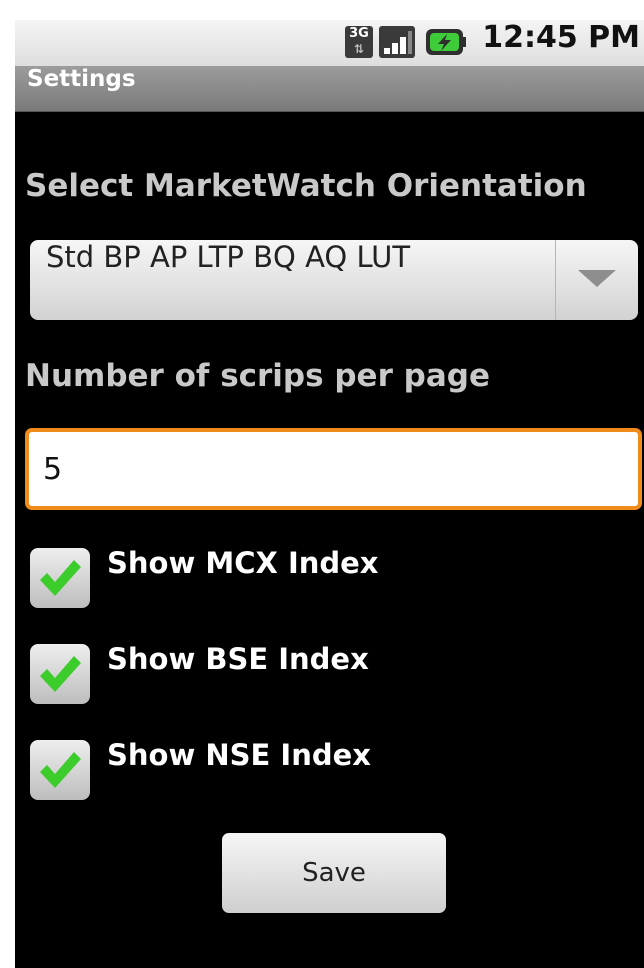  What do you see at coordinates (81, 79) in the screenshot?
I see `page-title: Settings` at bounding box center [81, 79].